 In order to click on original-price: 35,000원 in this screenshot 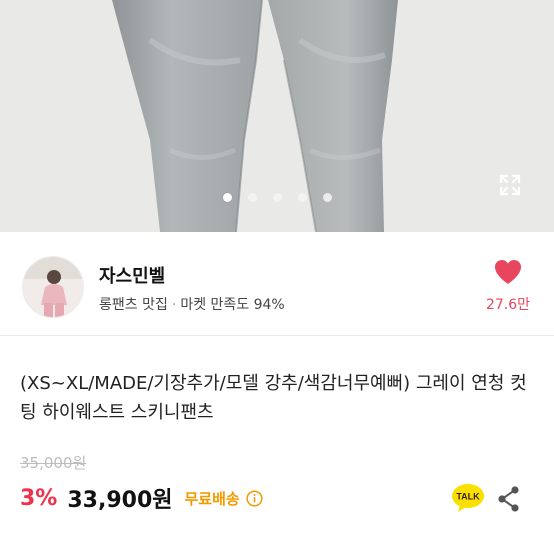, I will do `click(53, 463)`.